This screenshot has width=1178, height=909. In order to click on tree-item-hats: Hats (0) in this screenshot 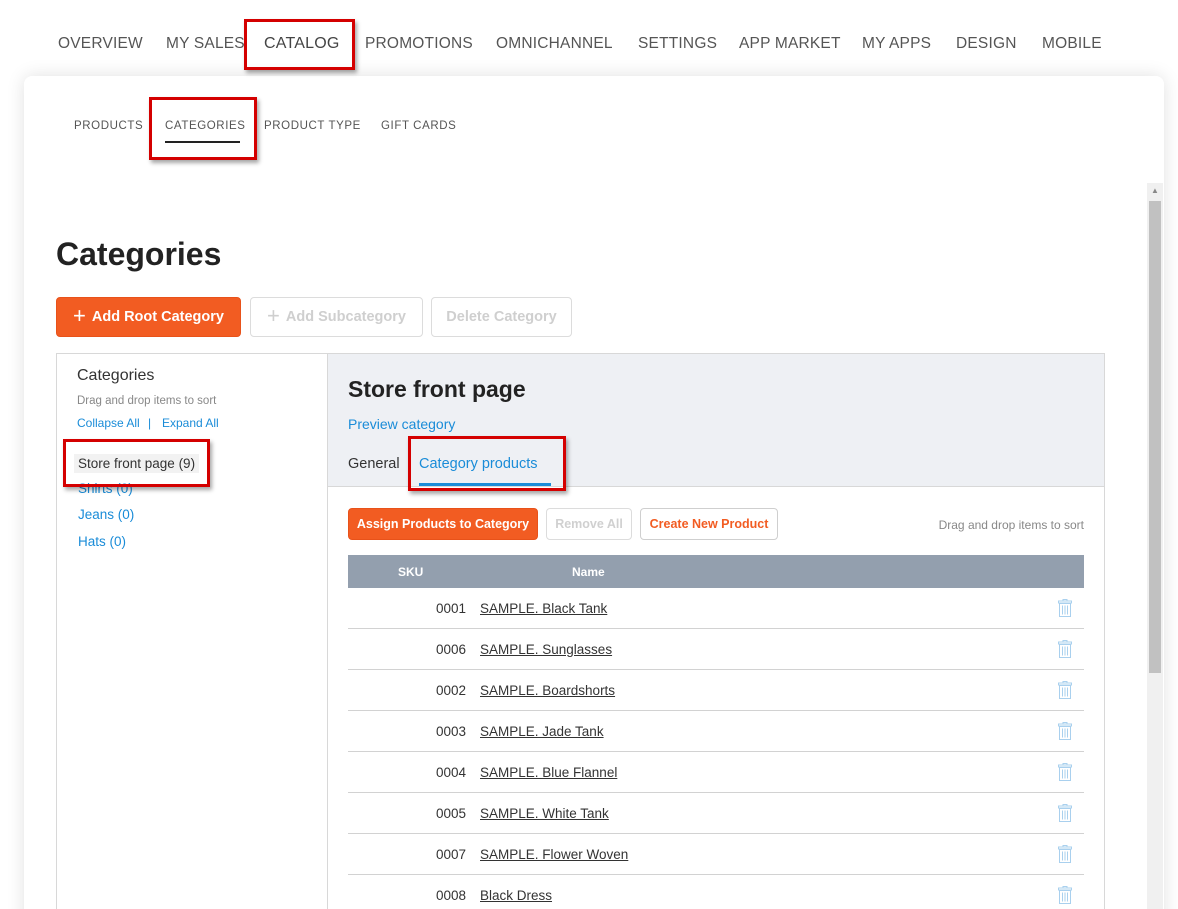, I will do `click(102, 541)`.